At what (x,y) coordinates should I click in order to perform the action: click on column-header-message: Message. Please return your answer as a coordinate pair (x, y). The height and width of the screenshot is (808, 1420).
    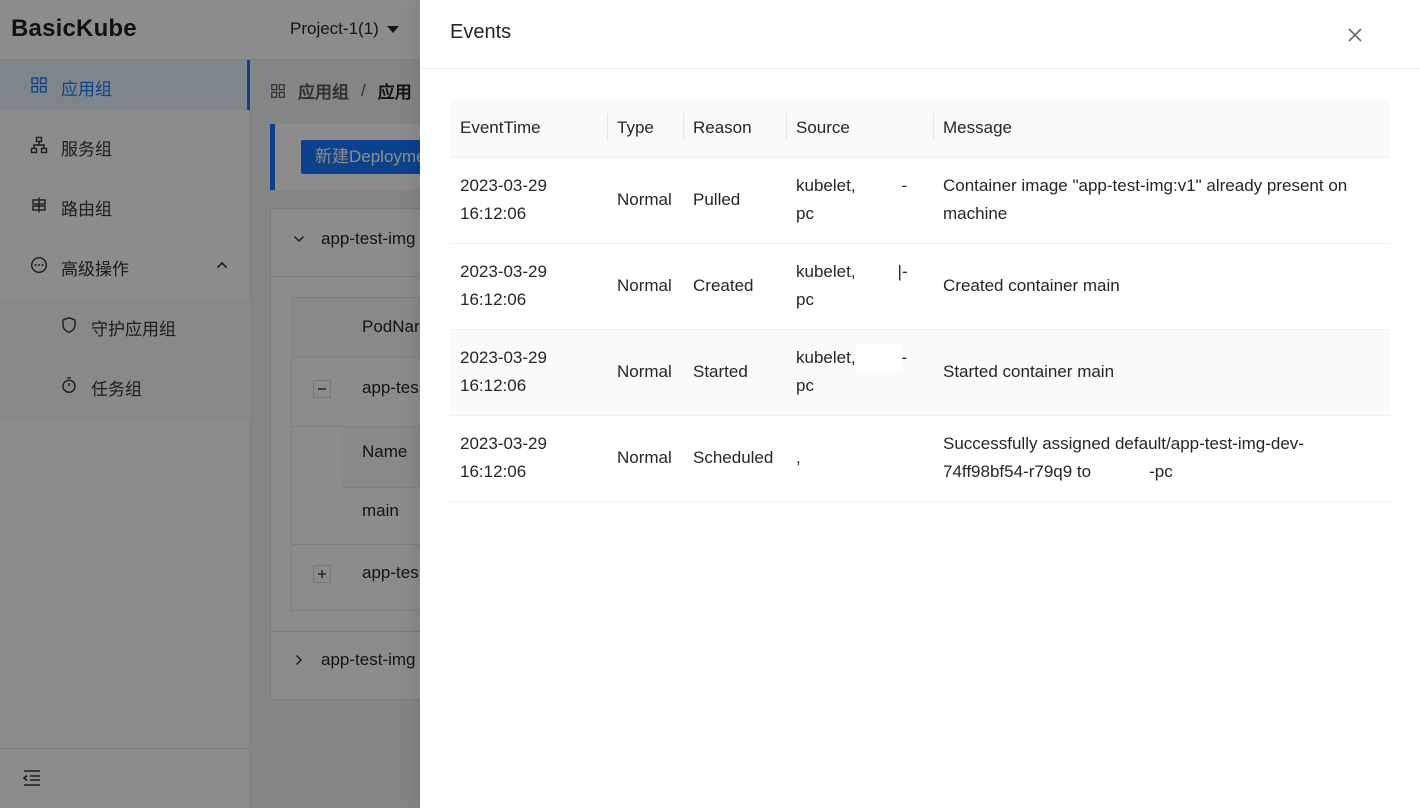
    Looking at the image, I should click on (1161, 128).